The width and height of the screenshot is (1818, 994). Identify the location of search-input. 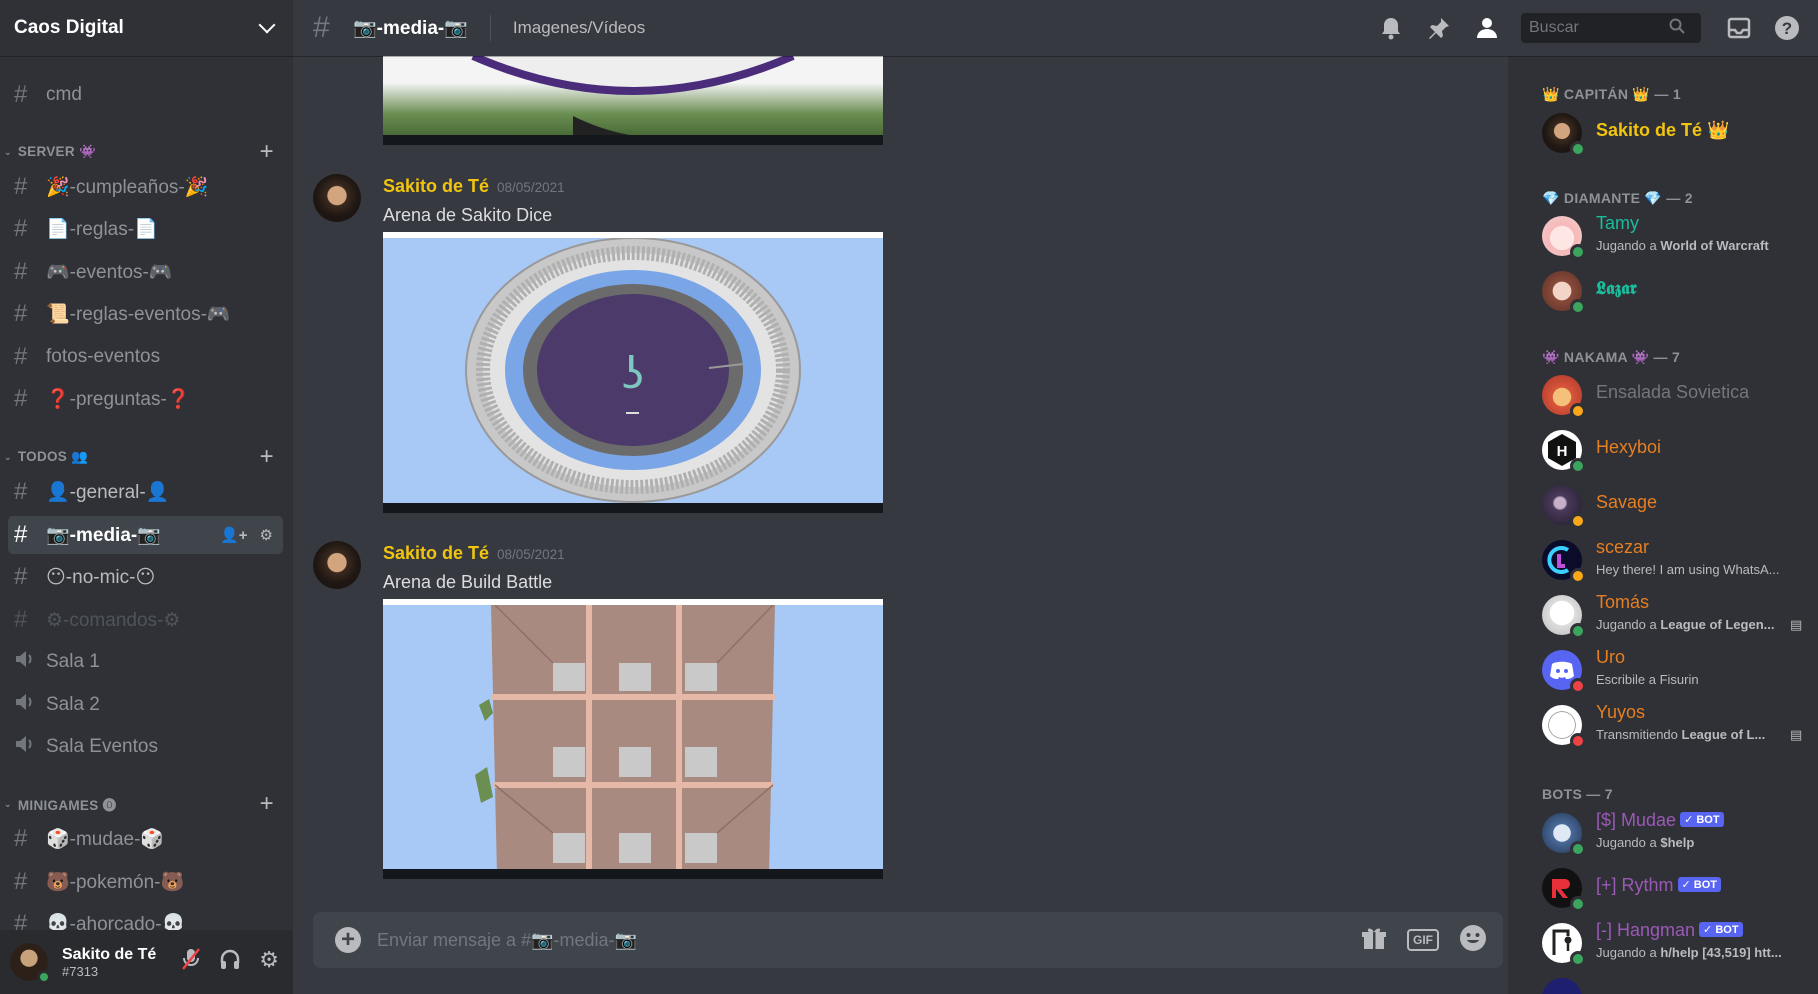
(1599, 28).